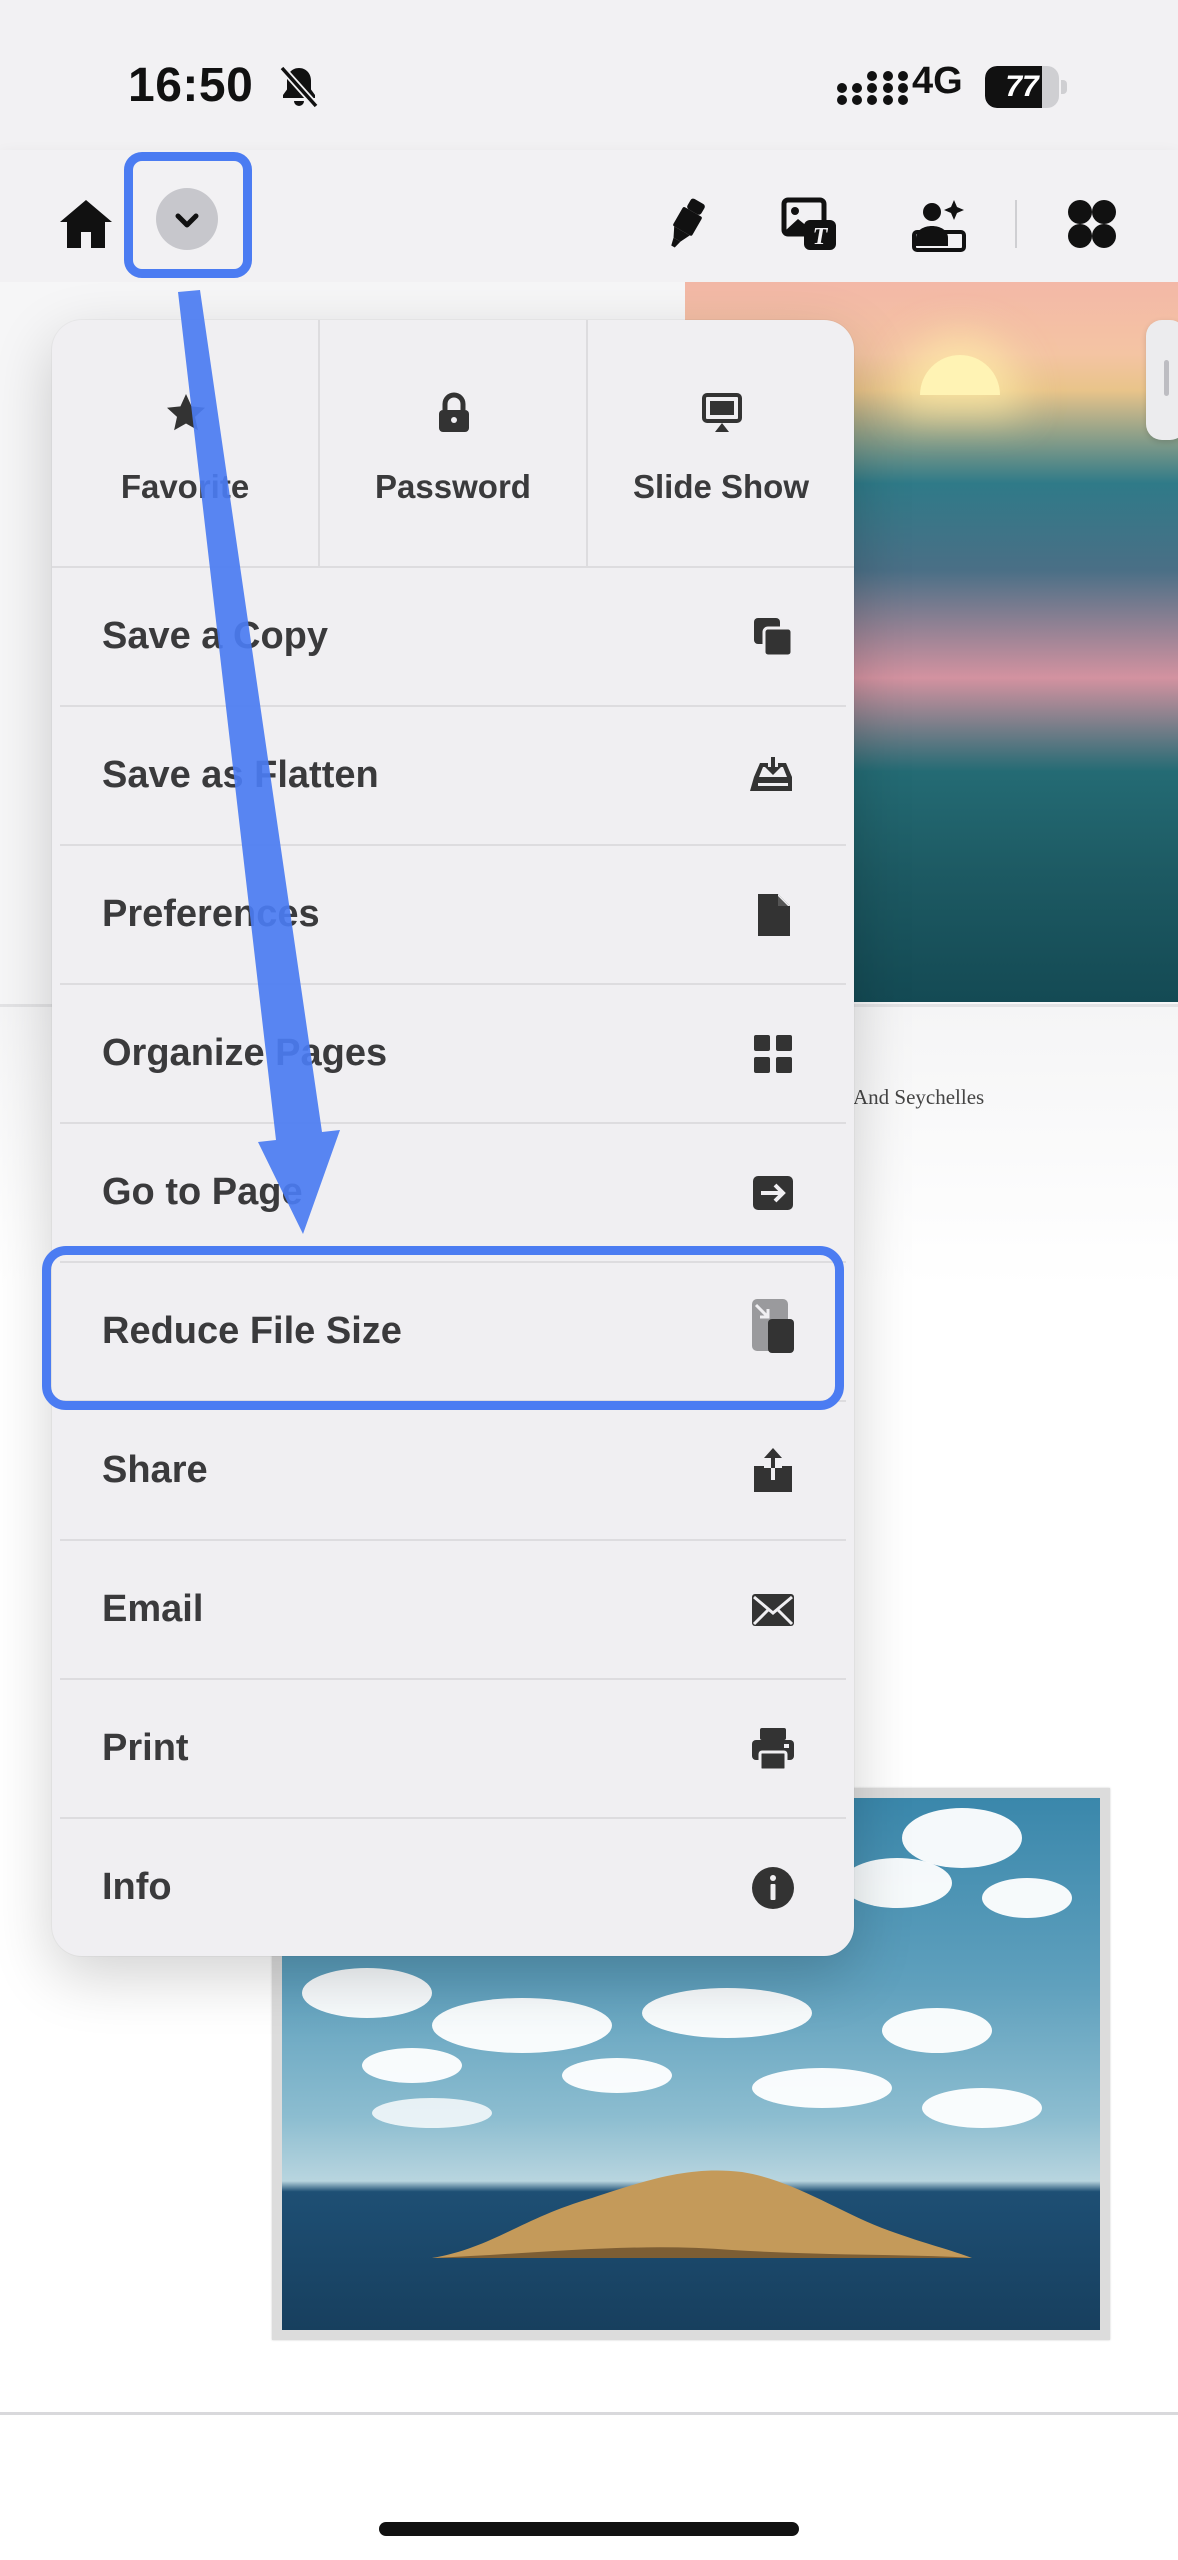 This screenshot has width=1178, height=2560. What do you see at coordinates (453, 1471) in the screenshot?
I see `menu-item-share: Share` at bounding box center [453, 1471].